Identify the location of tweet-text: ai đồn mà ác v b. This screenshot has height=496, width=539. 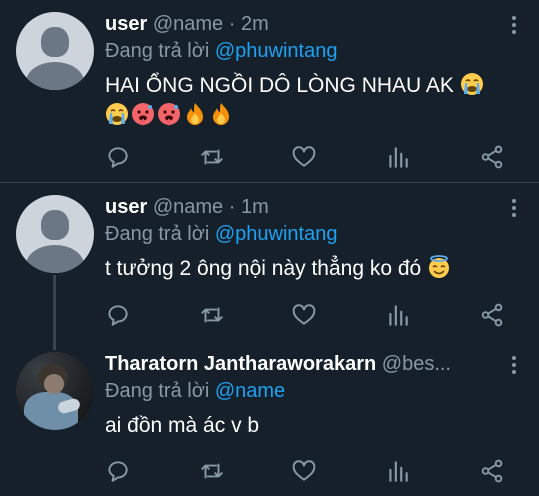
(312, 426).